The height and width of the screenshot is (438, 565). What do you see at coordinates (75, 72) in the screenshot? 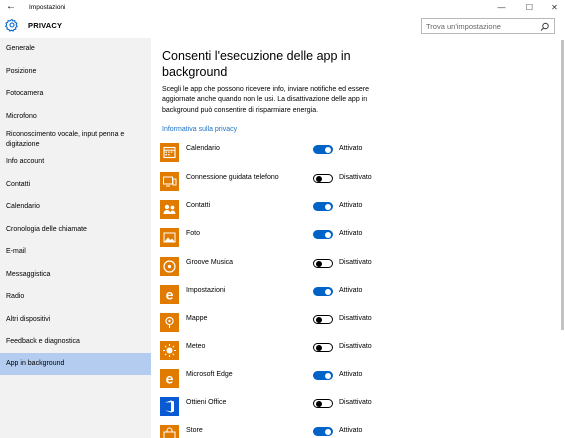
I see `sidebar-item-posizione: Posizione` at bounding box center [75, 72].